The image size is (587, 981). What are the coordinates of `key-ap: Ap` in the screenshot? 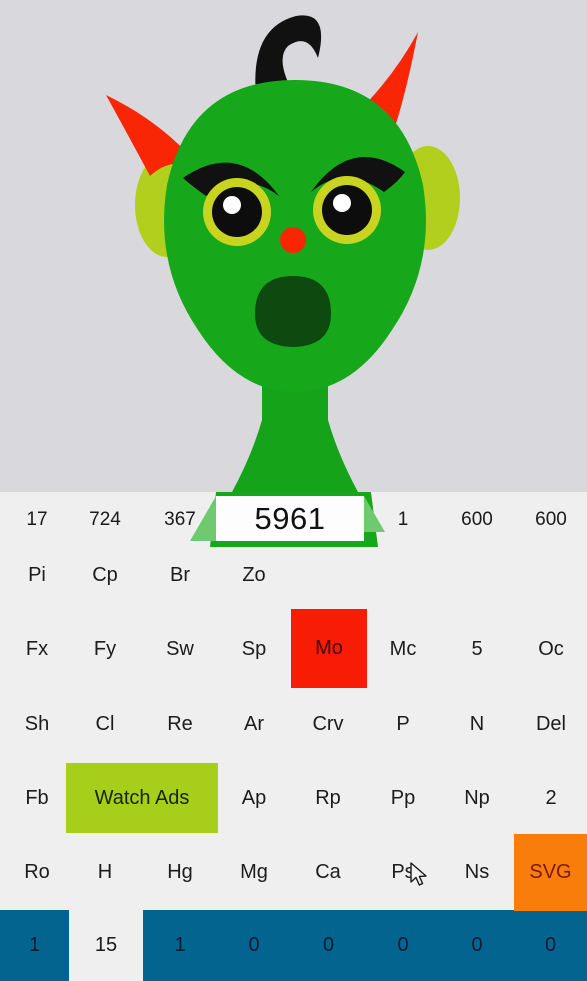 It's located at (254, 798).